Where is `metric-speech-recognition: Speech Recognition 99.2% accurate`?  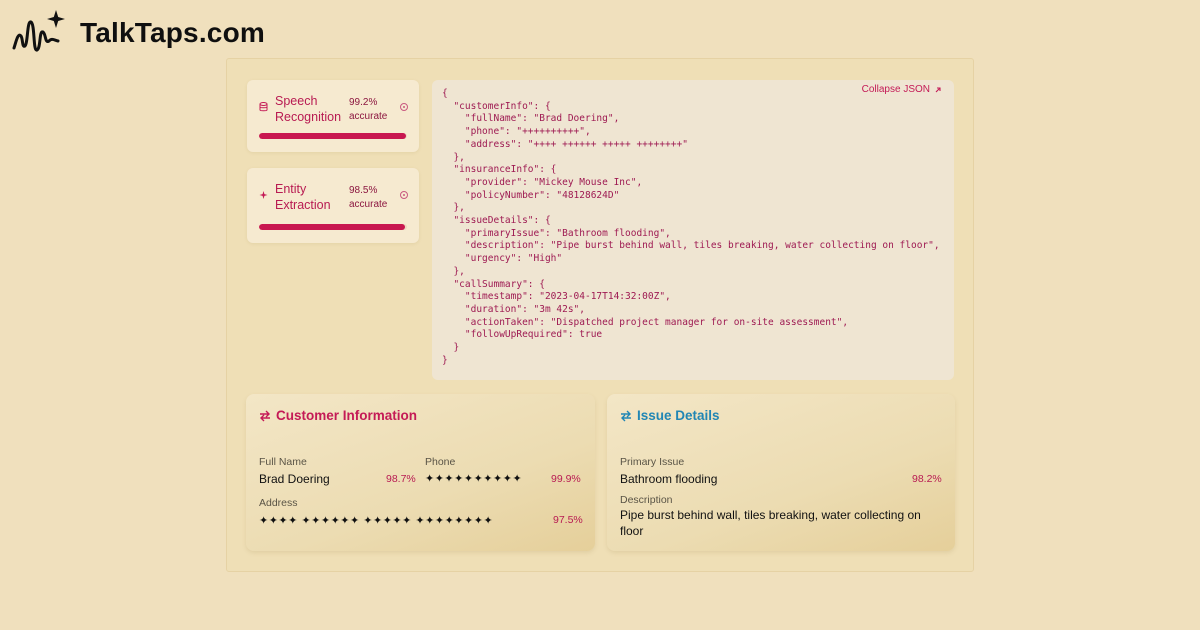
metric-speech-recognition: Speech Recognition 99.2% accurate is located at coordinates (333, 116).